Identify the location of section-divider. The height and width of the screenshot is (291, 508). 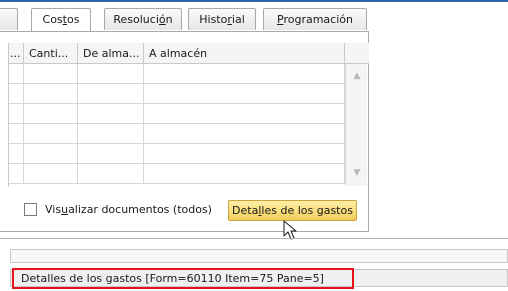
(254, 238).